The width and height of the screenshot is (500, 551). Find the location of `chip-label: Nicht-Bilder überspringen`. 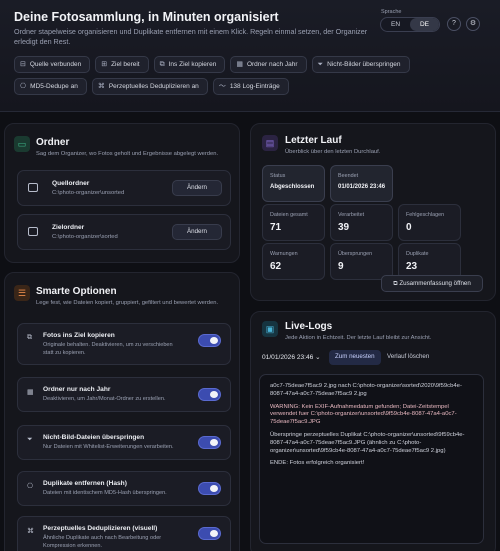

chip-label: Nicht-Bilder überspringen is located at coordinates (364, 64).